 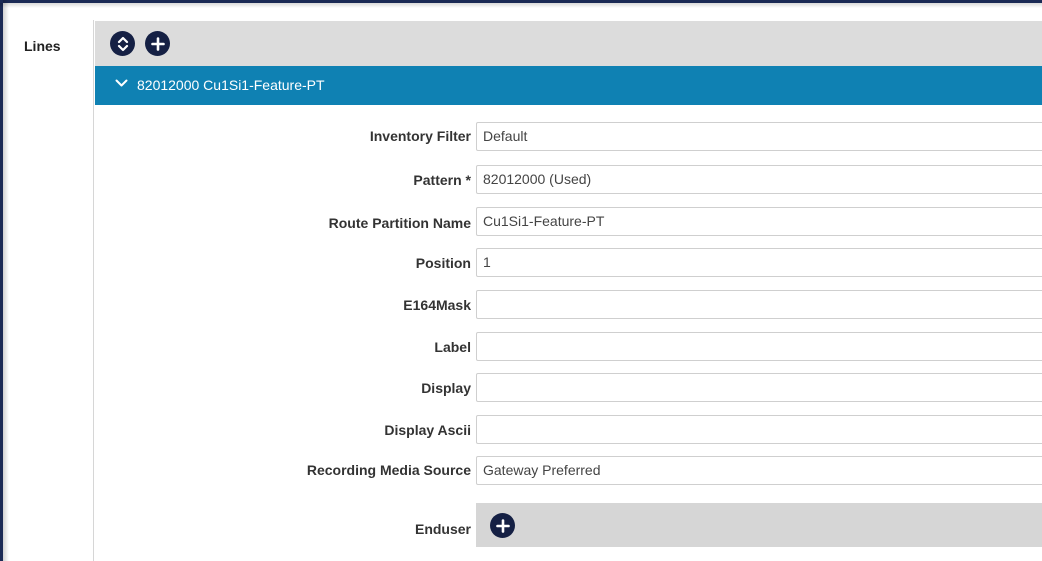 What do you see at coordinates (759, 262) in the screenshot?
I see `position-field: 1` at bounding box center [759, 262].